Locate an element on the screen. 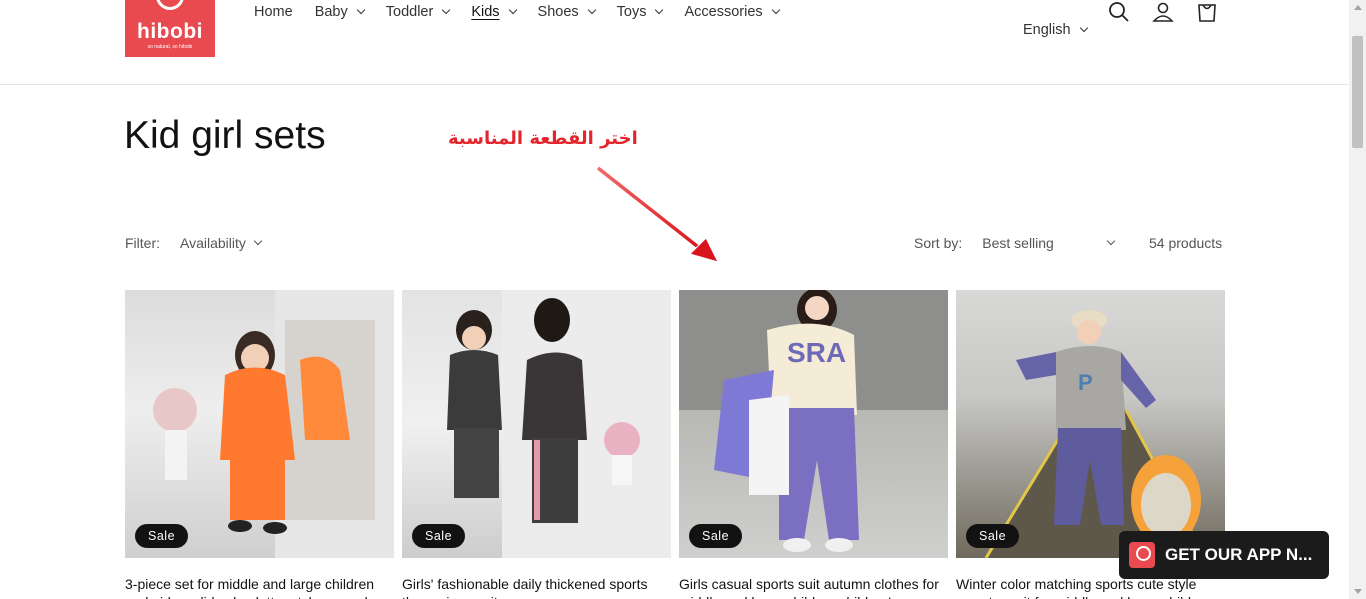 The height and width of the screenshot is (599, 1366). availability-label: Availability is located at coordinates (213, 243).